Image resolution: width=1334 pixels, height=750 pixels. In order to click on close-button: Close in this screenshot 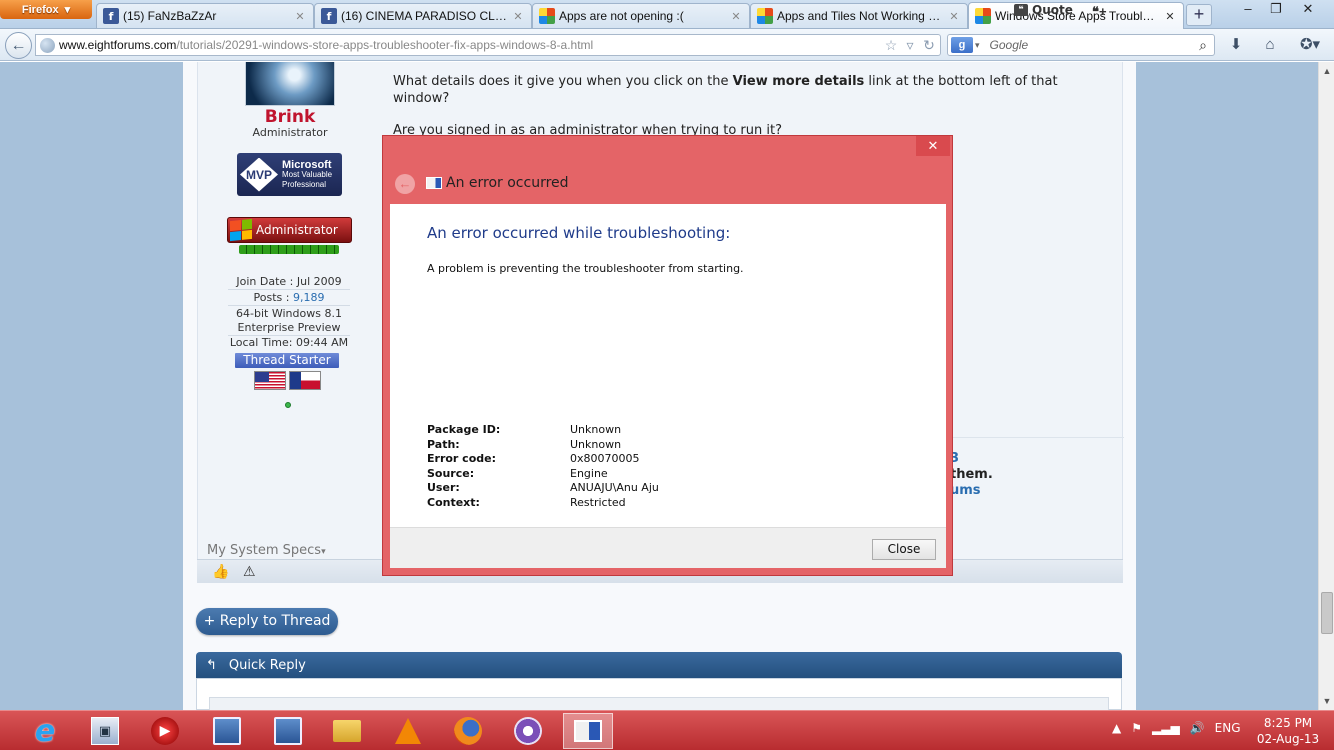, I will do `click(904, 549)`.